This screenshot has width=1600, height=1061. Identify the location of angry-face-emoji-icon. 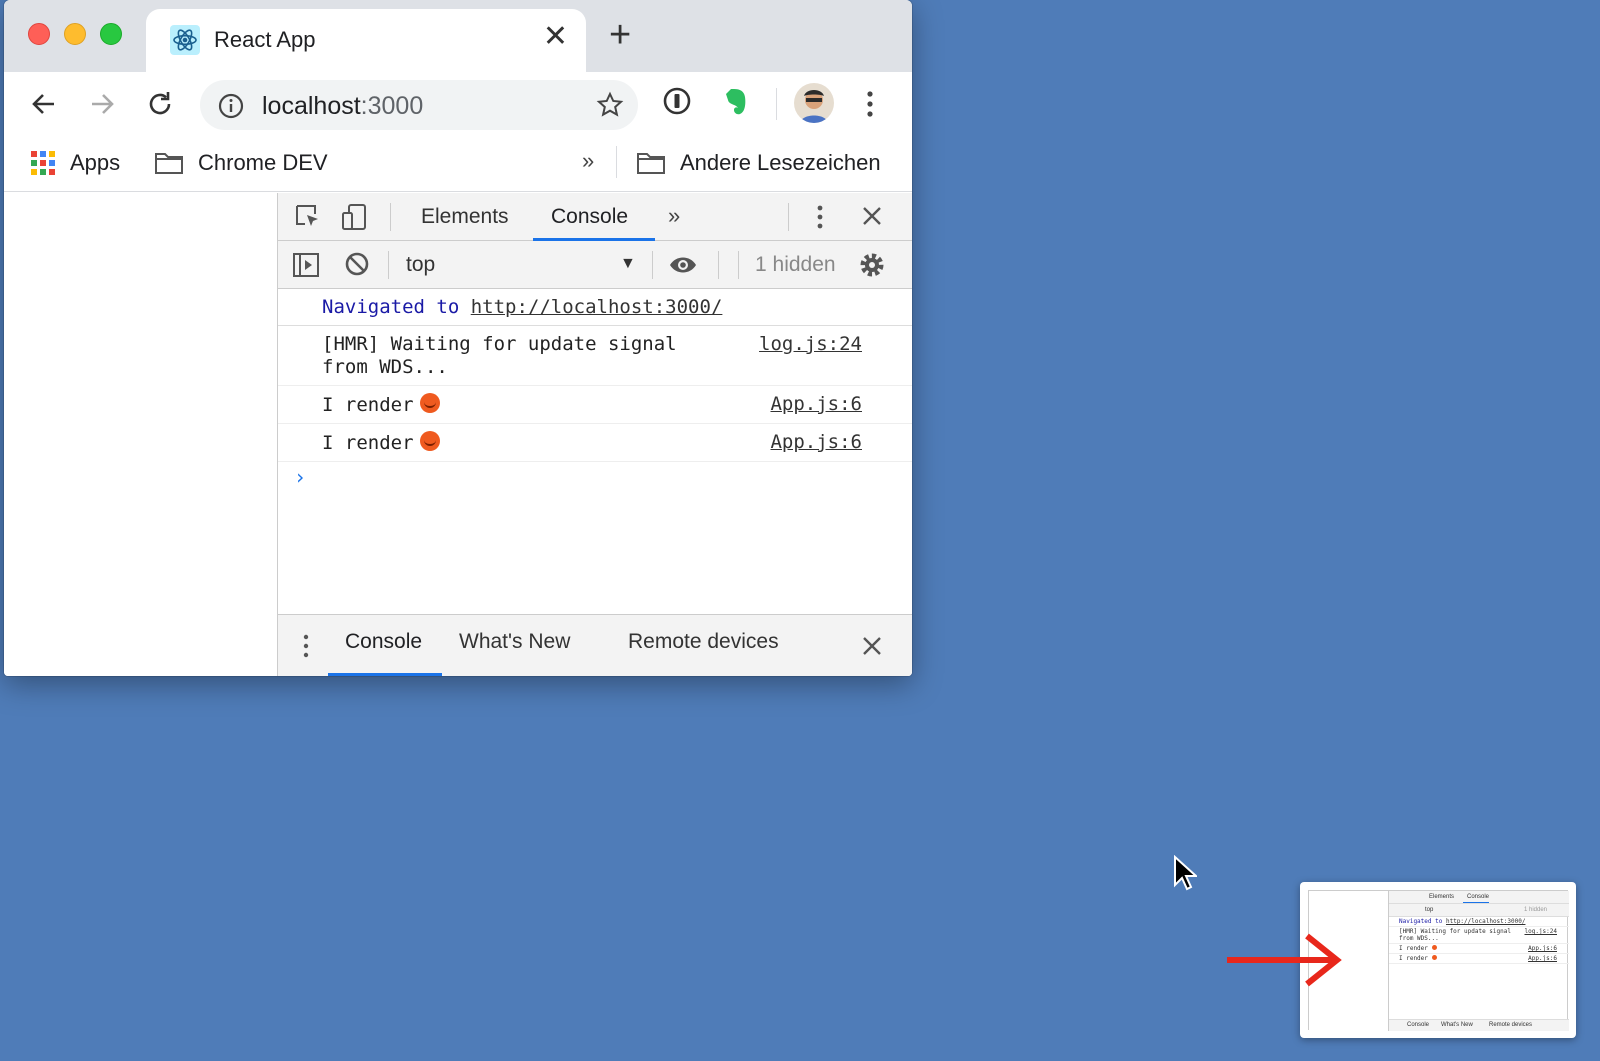
(429, 441).